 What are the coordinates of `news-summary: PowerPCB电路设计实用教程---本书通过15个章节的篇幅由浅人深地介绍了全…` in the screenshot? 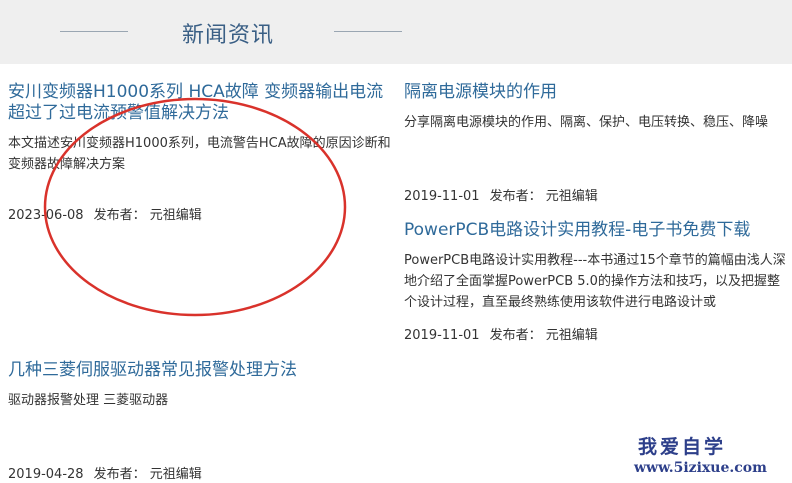 It's located at (595, 281).